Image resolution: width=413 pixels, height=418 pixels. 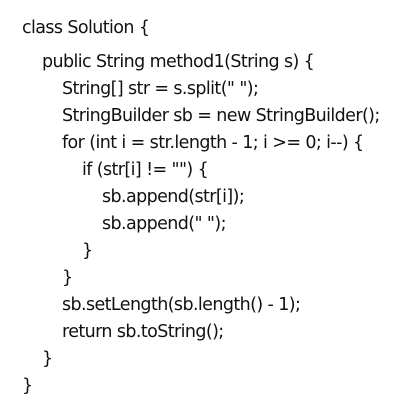 What do you see at coordinates (27, 386) in the screenshot?
I see `code-line-close-class: }` at bounding box center [27, 386].